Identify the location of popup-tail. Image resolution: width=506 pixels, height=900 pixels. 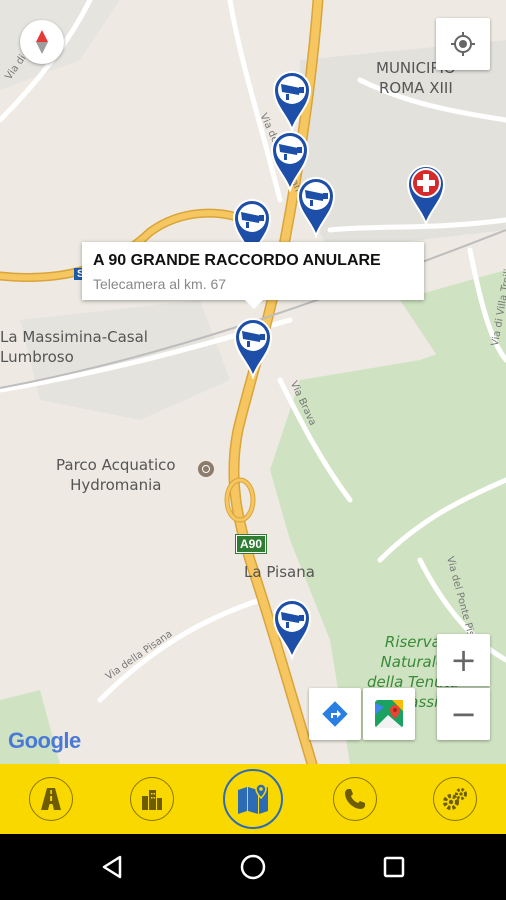
(254, 304).